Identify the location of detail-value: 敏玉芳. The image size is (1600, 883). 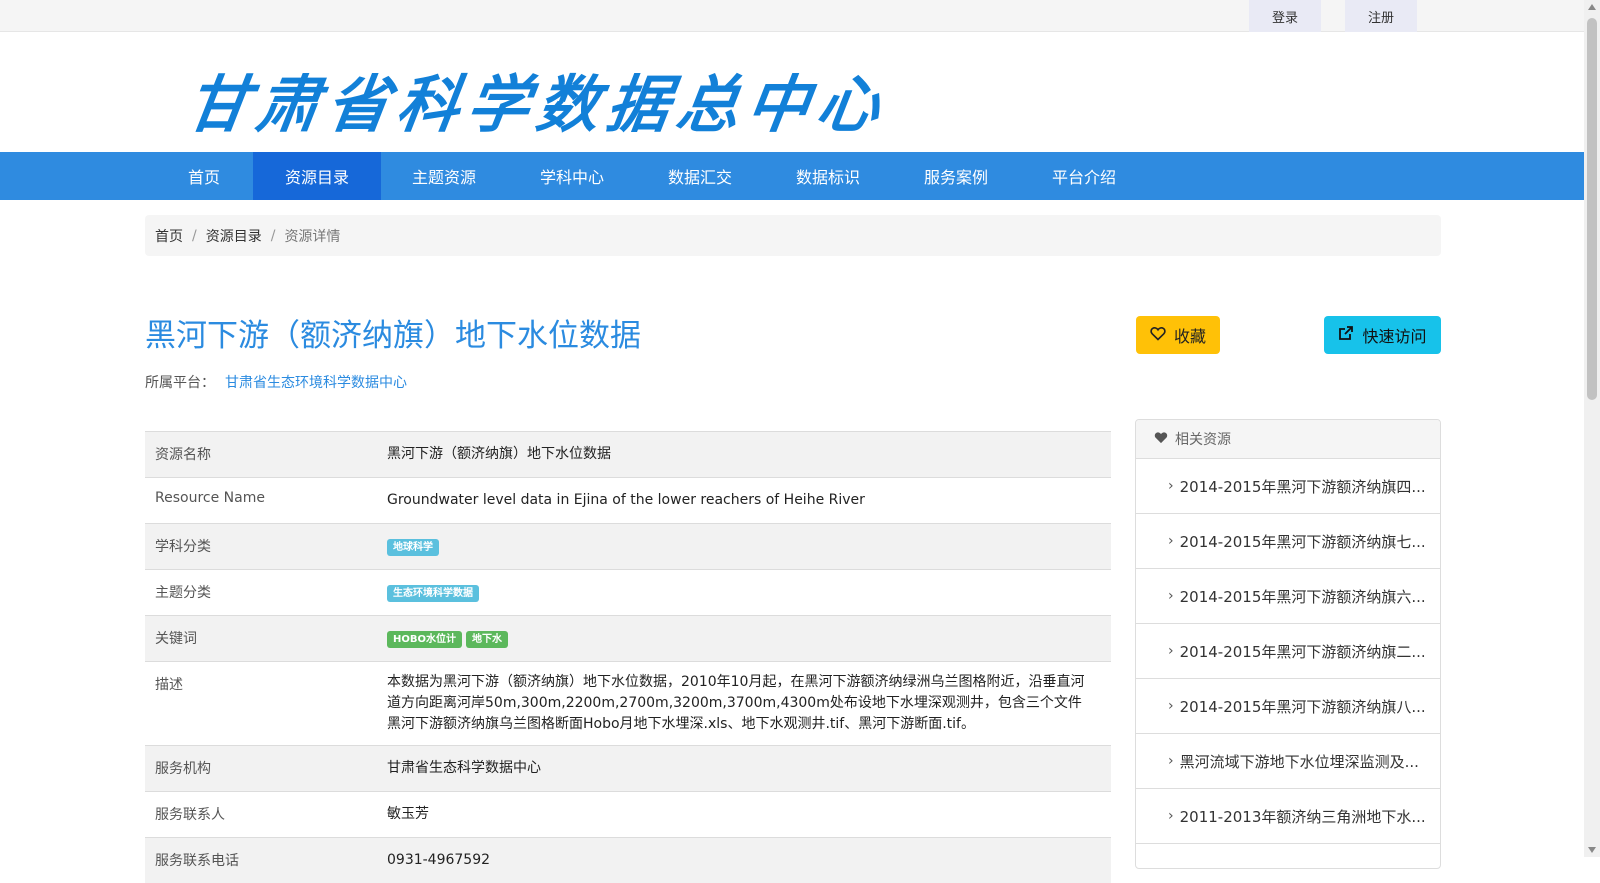
(408, 814).